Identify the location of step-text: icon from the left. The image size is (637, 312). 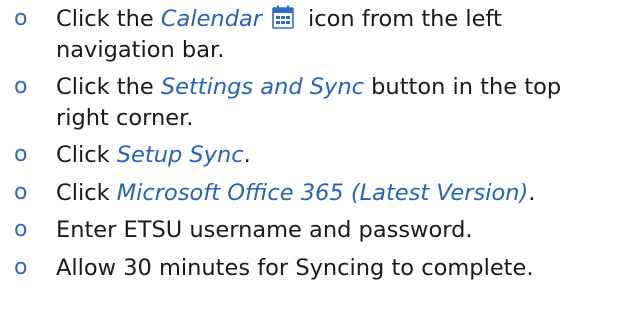
(405, 19).